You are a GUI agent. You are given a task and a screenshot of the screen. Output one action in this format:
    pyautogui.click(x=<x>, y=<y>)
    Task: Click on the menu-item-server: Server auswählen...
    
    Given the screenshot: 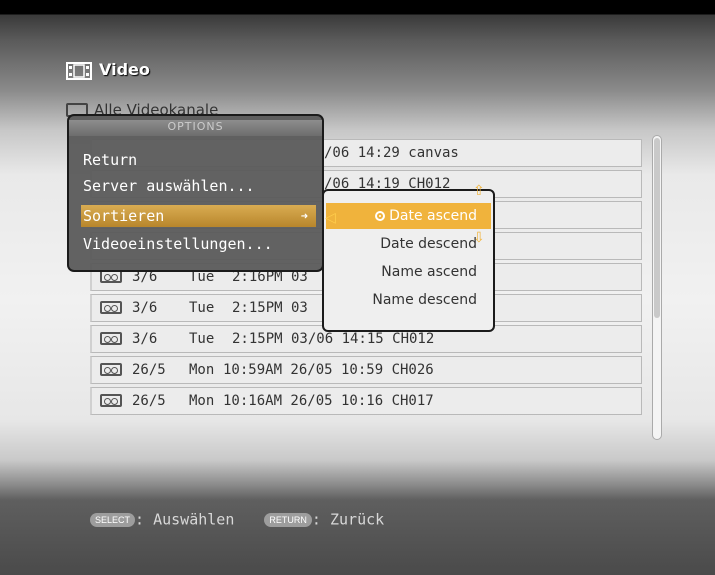 What is the action you would take?
    pyautogui.click(x=198, y=186)
    